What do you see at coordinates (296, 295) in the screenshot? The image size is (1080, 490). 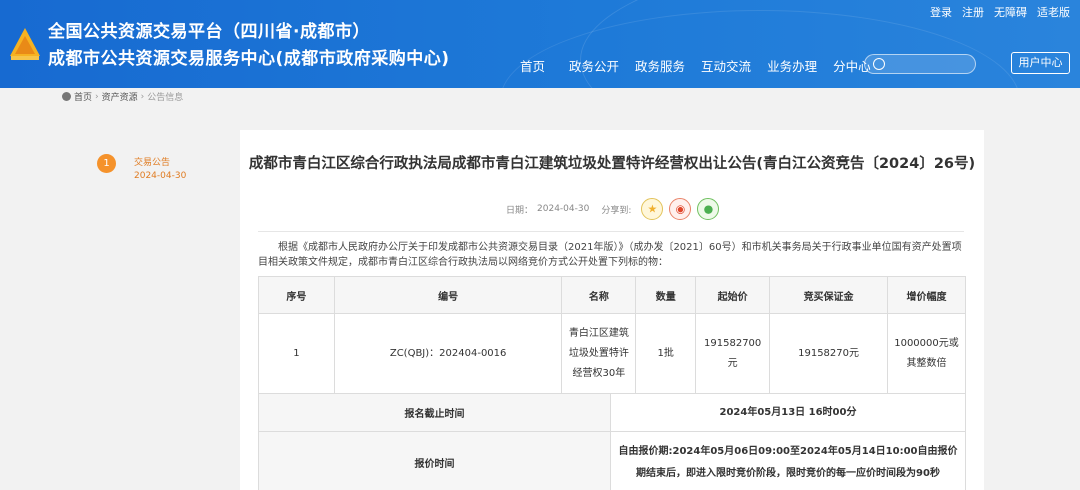 I see `col-header-index: 序号` at bounding box center [296, 295].